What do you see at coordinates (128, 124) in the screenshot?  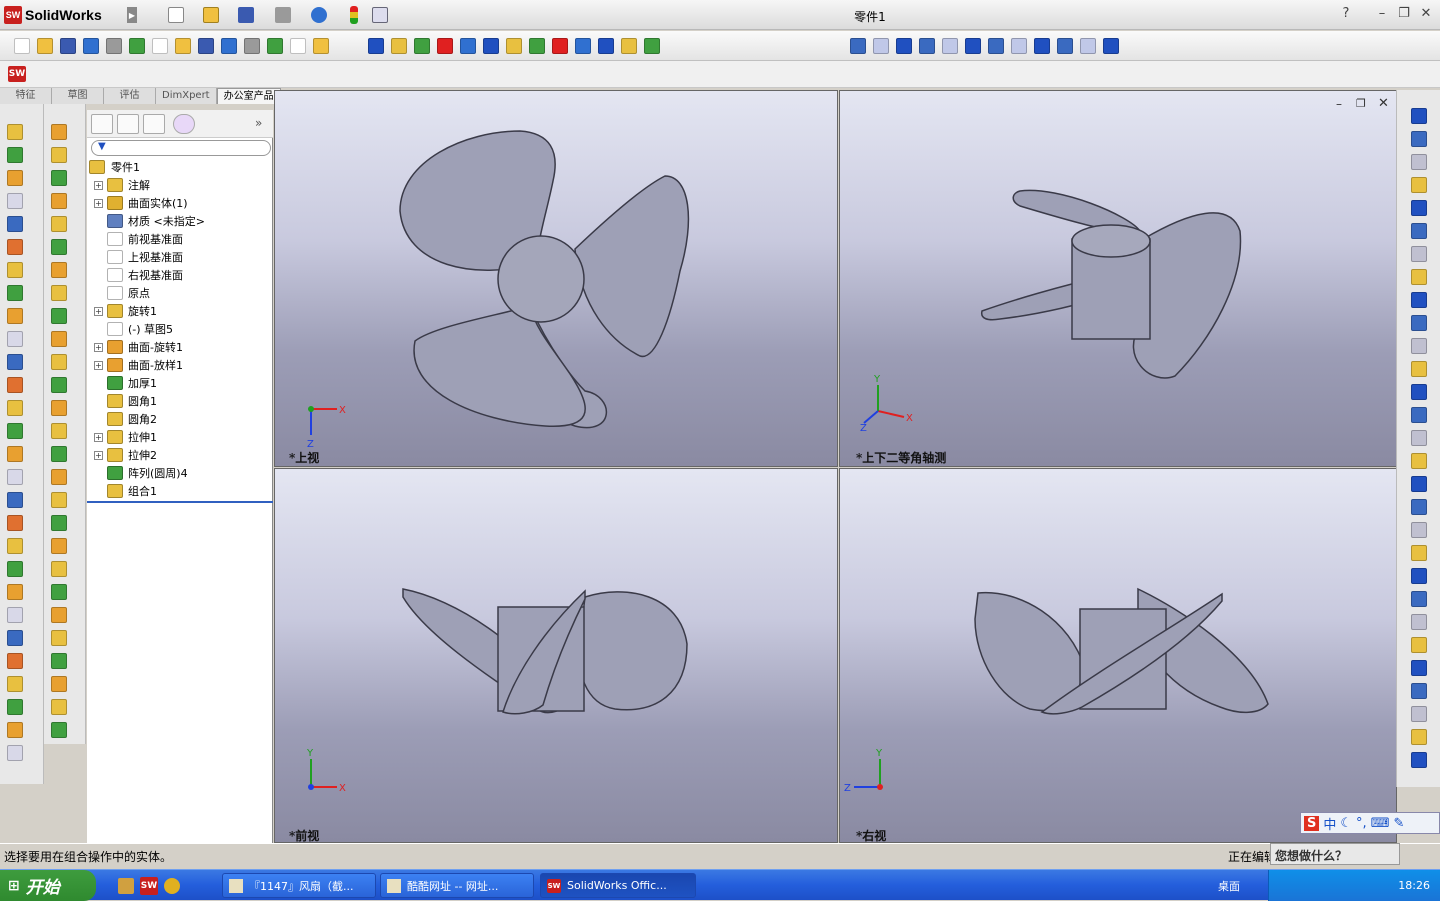 I see `property-manager-tab-icon` at bounding box center [128, 124].